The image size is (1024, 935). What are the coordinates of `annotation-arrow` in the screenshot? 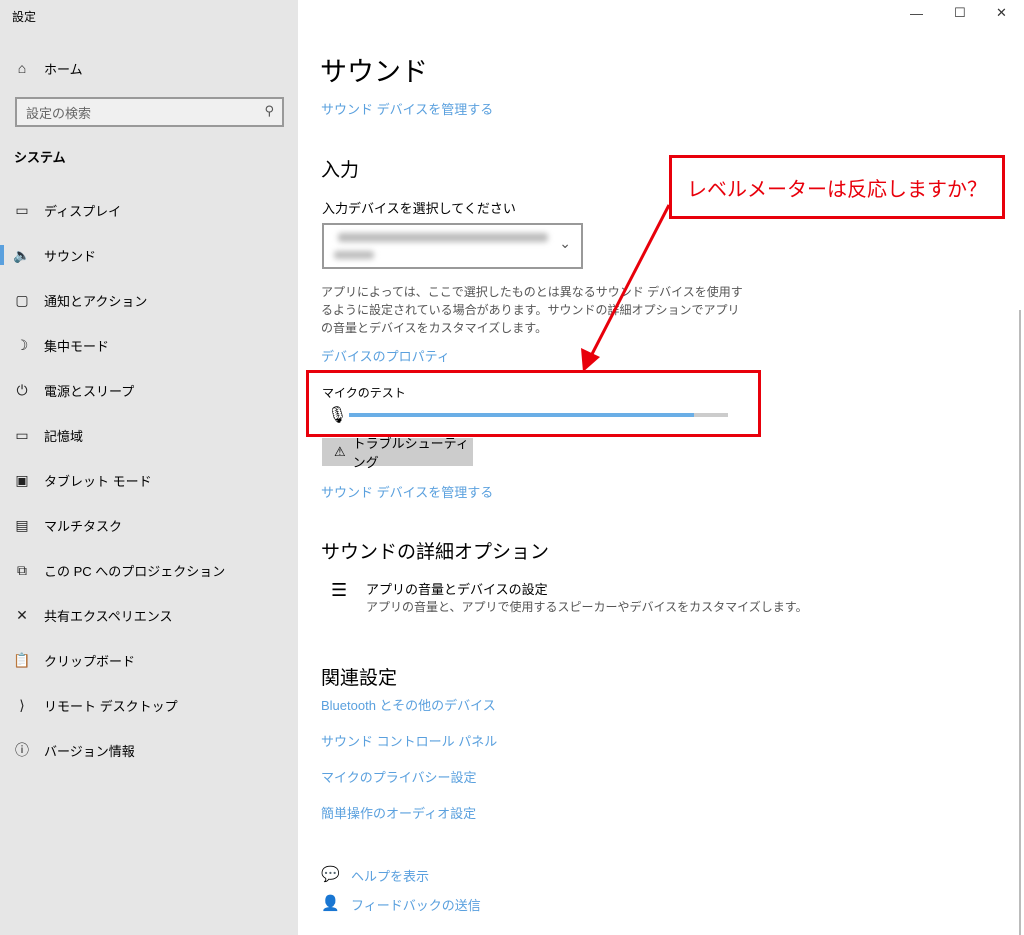 It's located at (626, 288).